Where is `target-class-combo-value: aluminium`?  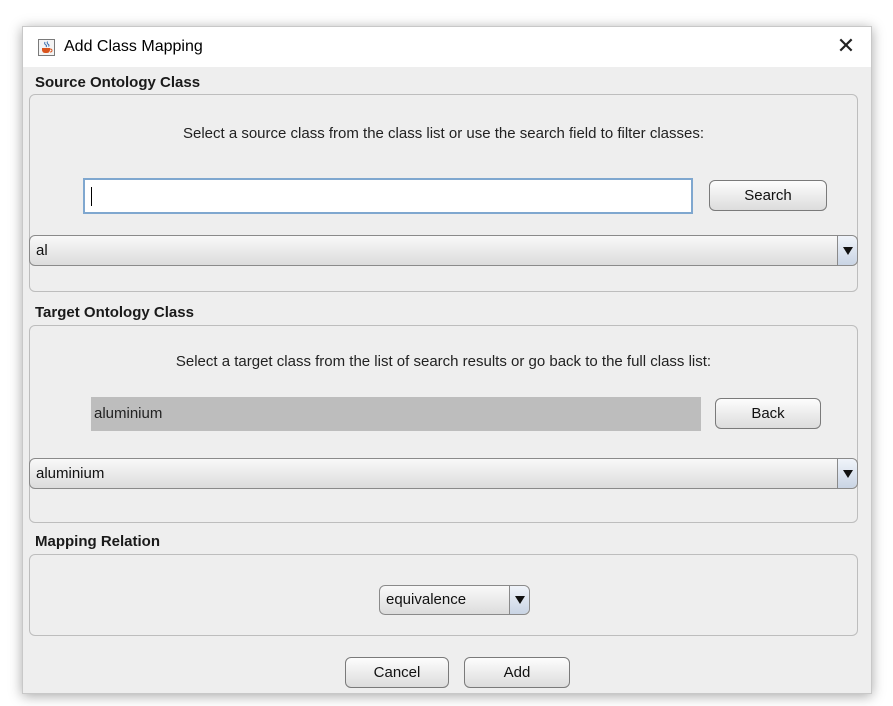
target-class-combo-value: aluminium is located at coordinates (70, 473).